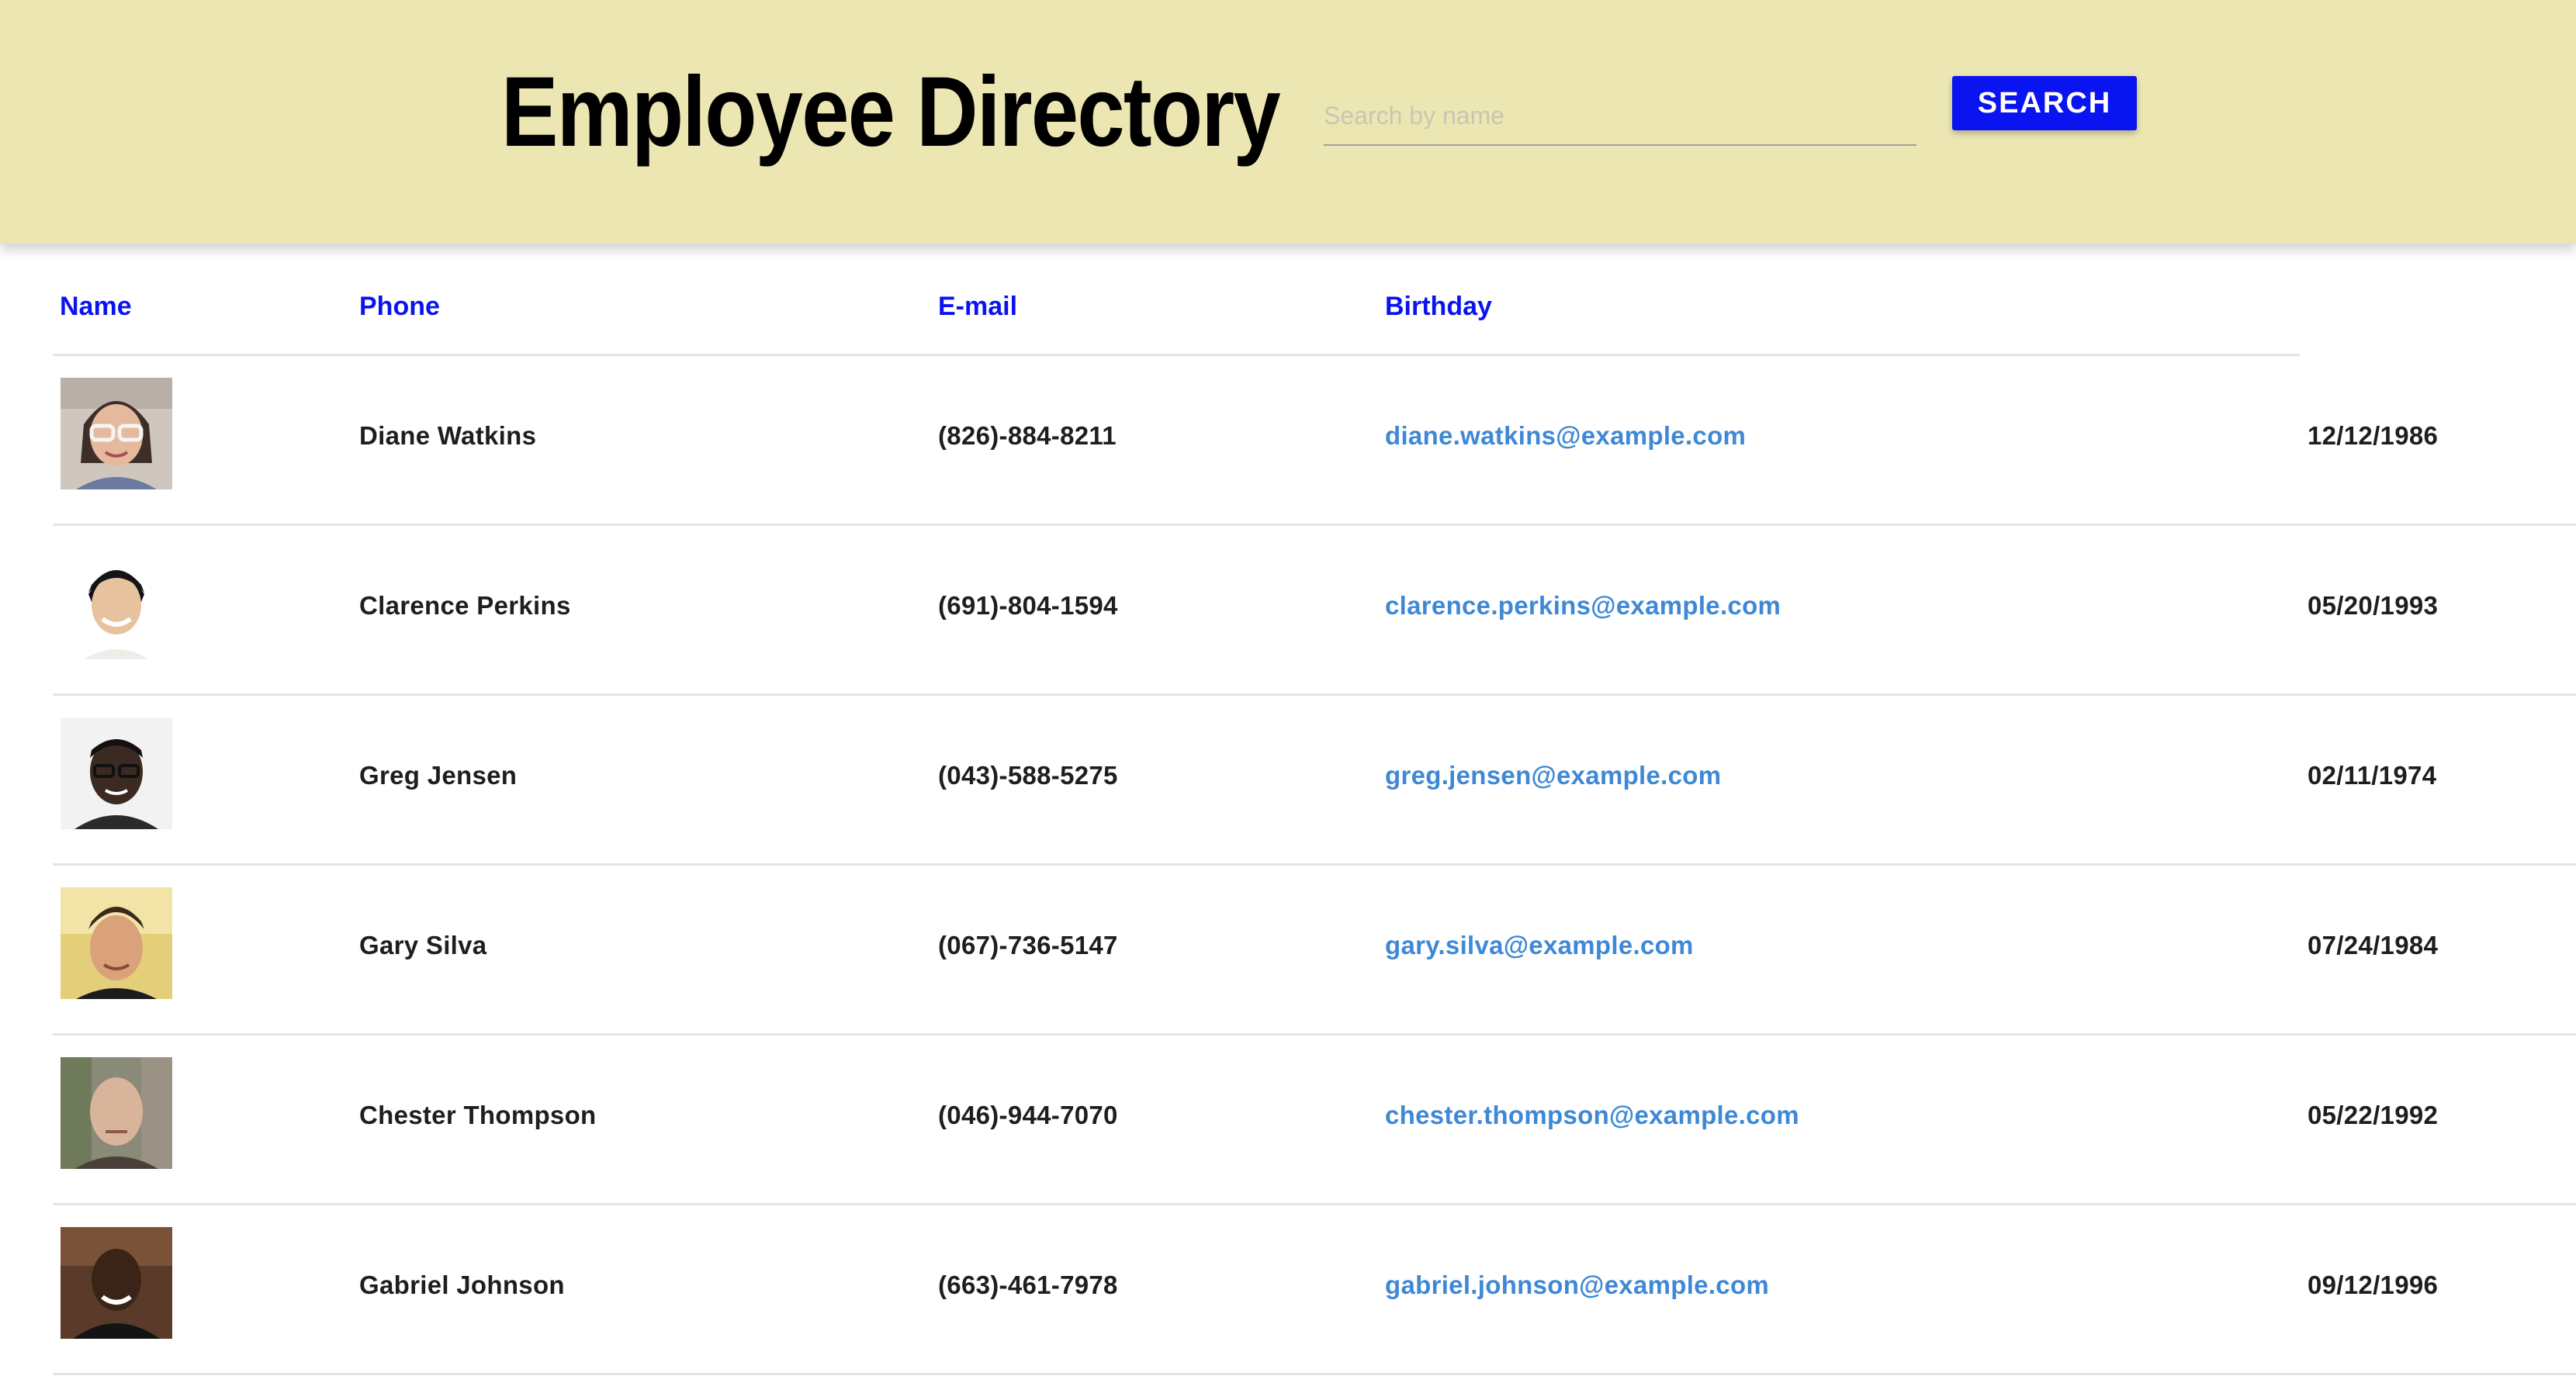  I want to click on employee-name: Greg Jensen, so click(438, 775).